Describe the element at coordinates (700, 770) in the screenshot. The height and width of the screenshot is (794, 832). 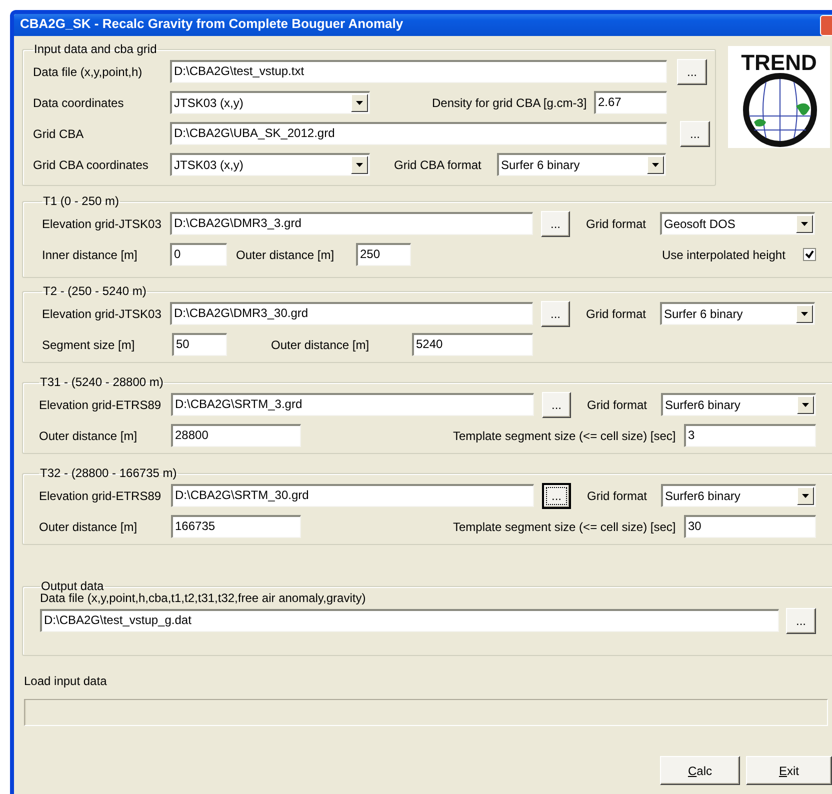
I see `dialog-button: Calc` at that location.